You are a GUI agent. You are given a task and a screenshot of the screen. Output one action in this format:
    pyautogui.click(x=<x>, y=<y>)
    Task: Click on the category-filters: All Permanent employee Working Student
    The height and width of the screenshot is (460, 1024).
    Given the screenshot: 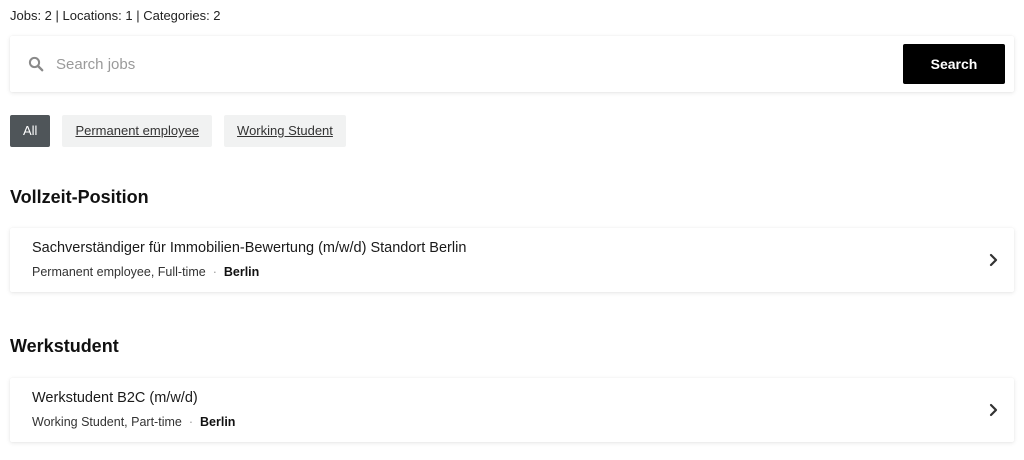 What is the action you would take?
    pyautogui.click(x=178, y=131)
    